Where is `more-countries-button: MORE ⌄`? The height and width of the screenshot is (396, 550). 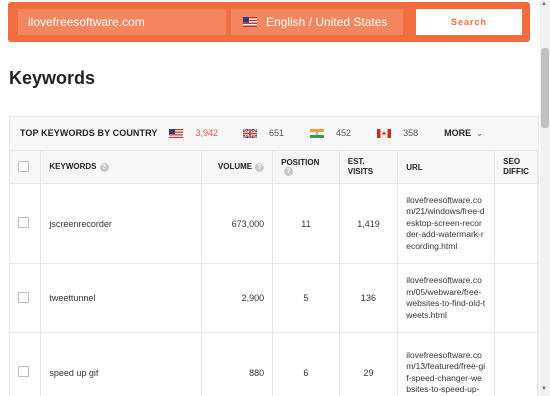
more-countries-button: MORE ⌄ is located at coordinates (463, 133).